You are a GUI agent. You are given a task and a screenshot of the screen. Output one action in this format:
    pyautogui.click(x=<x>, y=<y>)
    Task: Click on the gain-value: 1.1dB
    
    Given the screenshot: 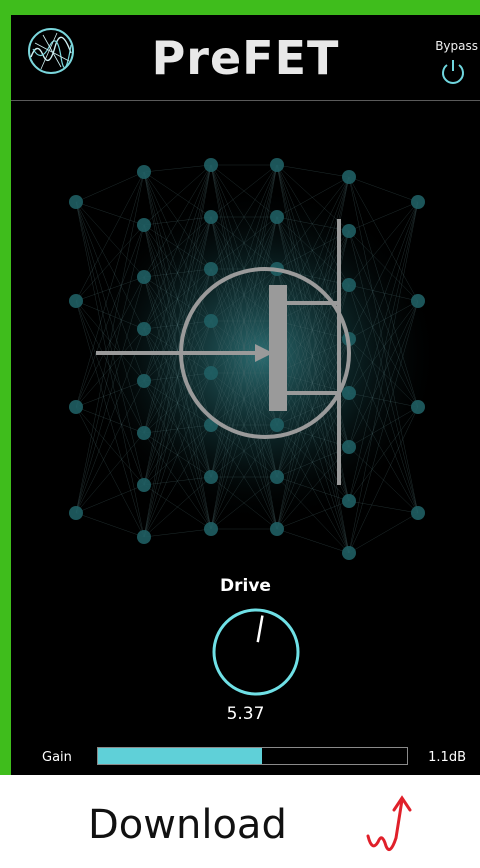 What is the action you would take?
    pyautogui.click(x=447, y=757)
    